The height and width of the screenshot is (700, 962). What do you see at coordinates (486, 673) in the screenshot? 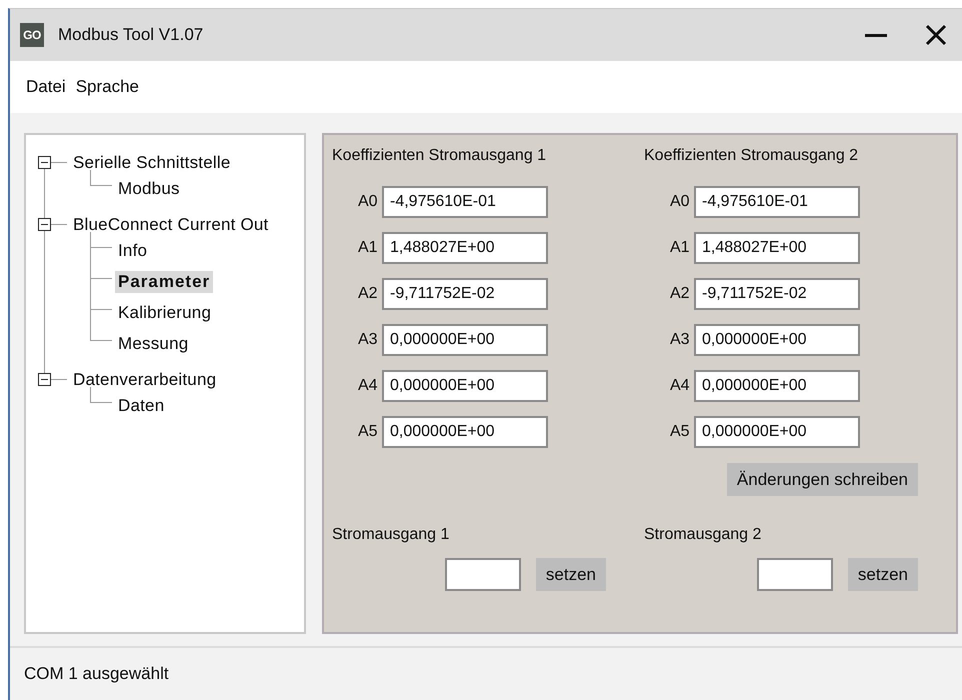
I see `status-text: COM 1 ausgewählt` at bounding box center [486, 673].